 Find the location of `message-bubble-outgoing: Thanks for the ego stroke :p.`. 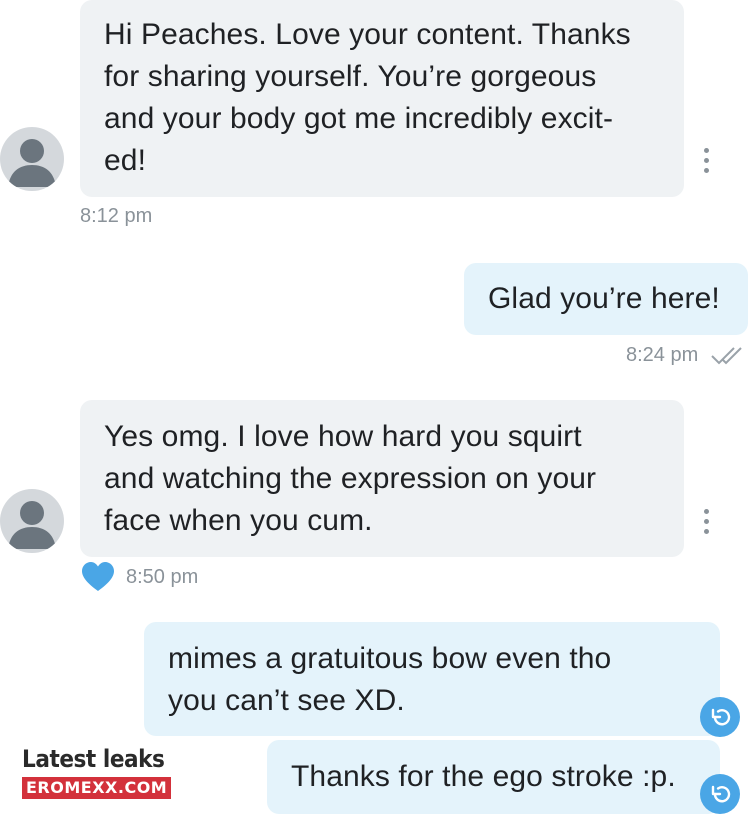

message-bubble-outgoing: Thanks for the ego stroke :p. is located at coordinates (493, 777).